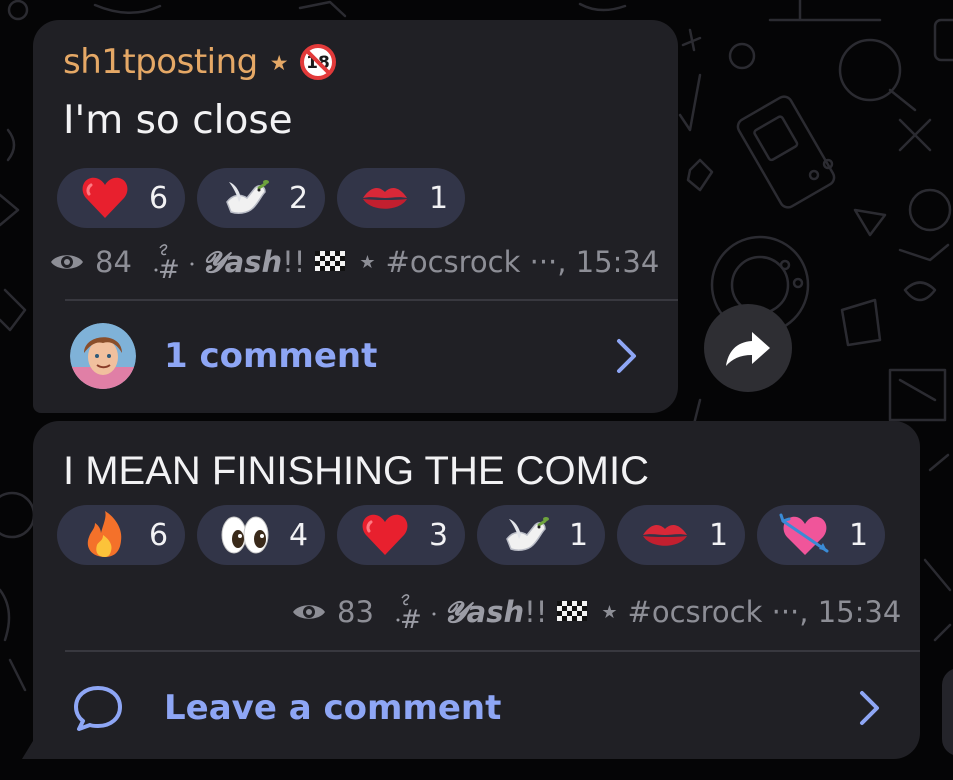 The height and width of the screenshot is (780, 953). Describe the element at coordinates (279, 63) in the screenshot. I see `star-icon: ★` at that location.